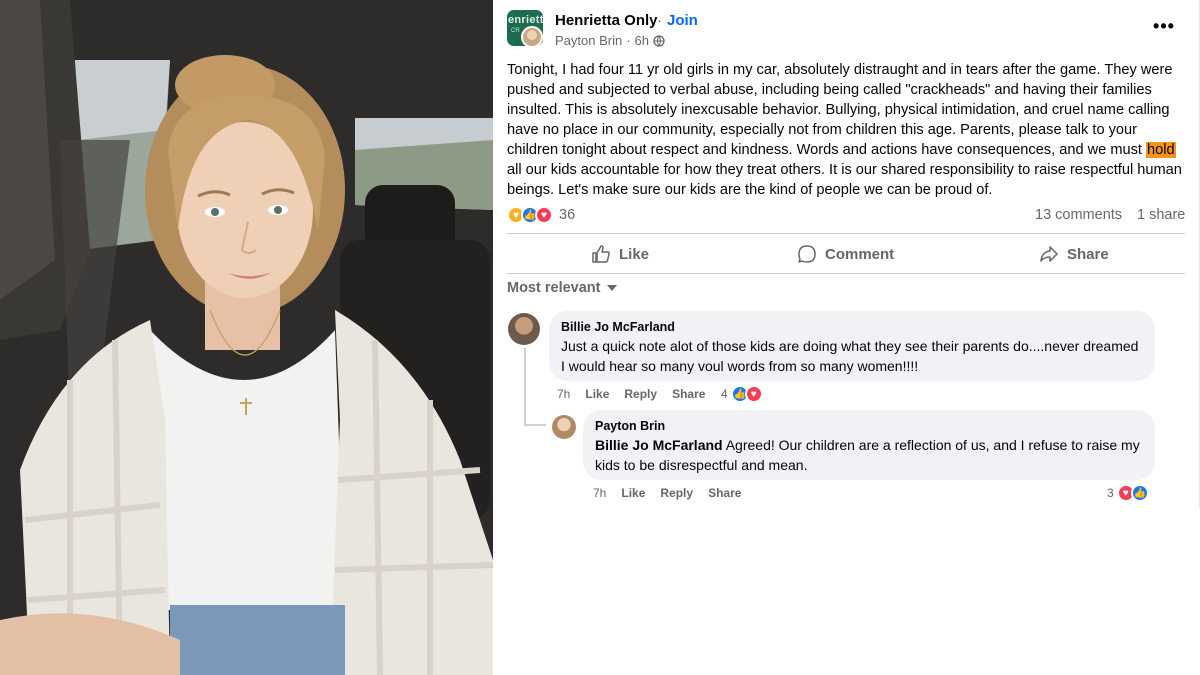 The height and width of the screenshot is (675, 1200). Describe the element at coordinates (532, 37) in the screenshot. I see `author-avatar` at that location.